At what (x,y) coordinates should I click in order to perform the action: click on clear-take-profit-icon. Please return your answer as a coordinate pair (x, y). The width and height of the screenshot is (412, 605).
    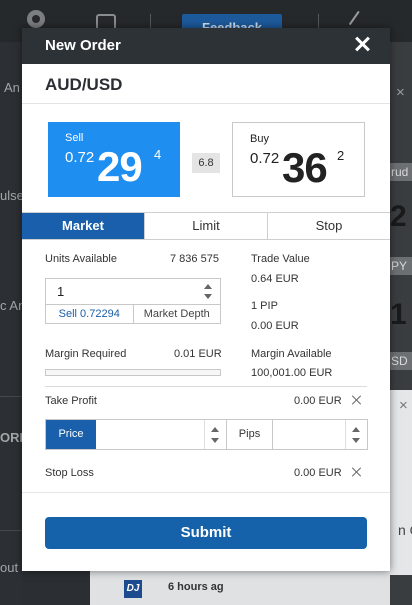
    Looking at the image, I should click on (357, 400).